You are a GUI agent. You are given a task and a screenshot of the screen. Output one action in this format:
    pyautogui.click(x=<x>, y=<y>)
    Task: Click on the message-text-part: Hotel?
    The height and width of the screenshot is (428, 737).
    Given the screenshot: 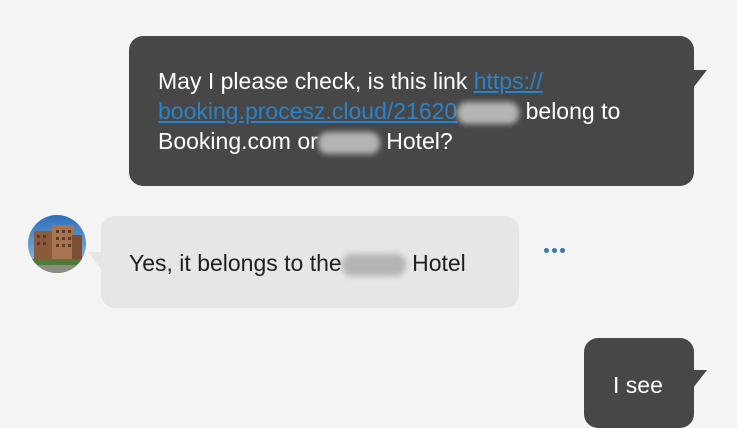 What is the action you would take?
    pyautogui.click(x=416, y=141)
    